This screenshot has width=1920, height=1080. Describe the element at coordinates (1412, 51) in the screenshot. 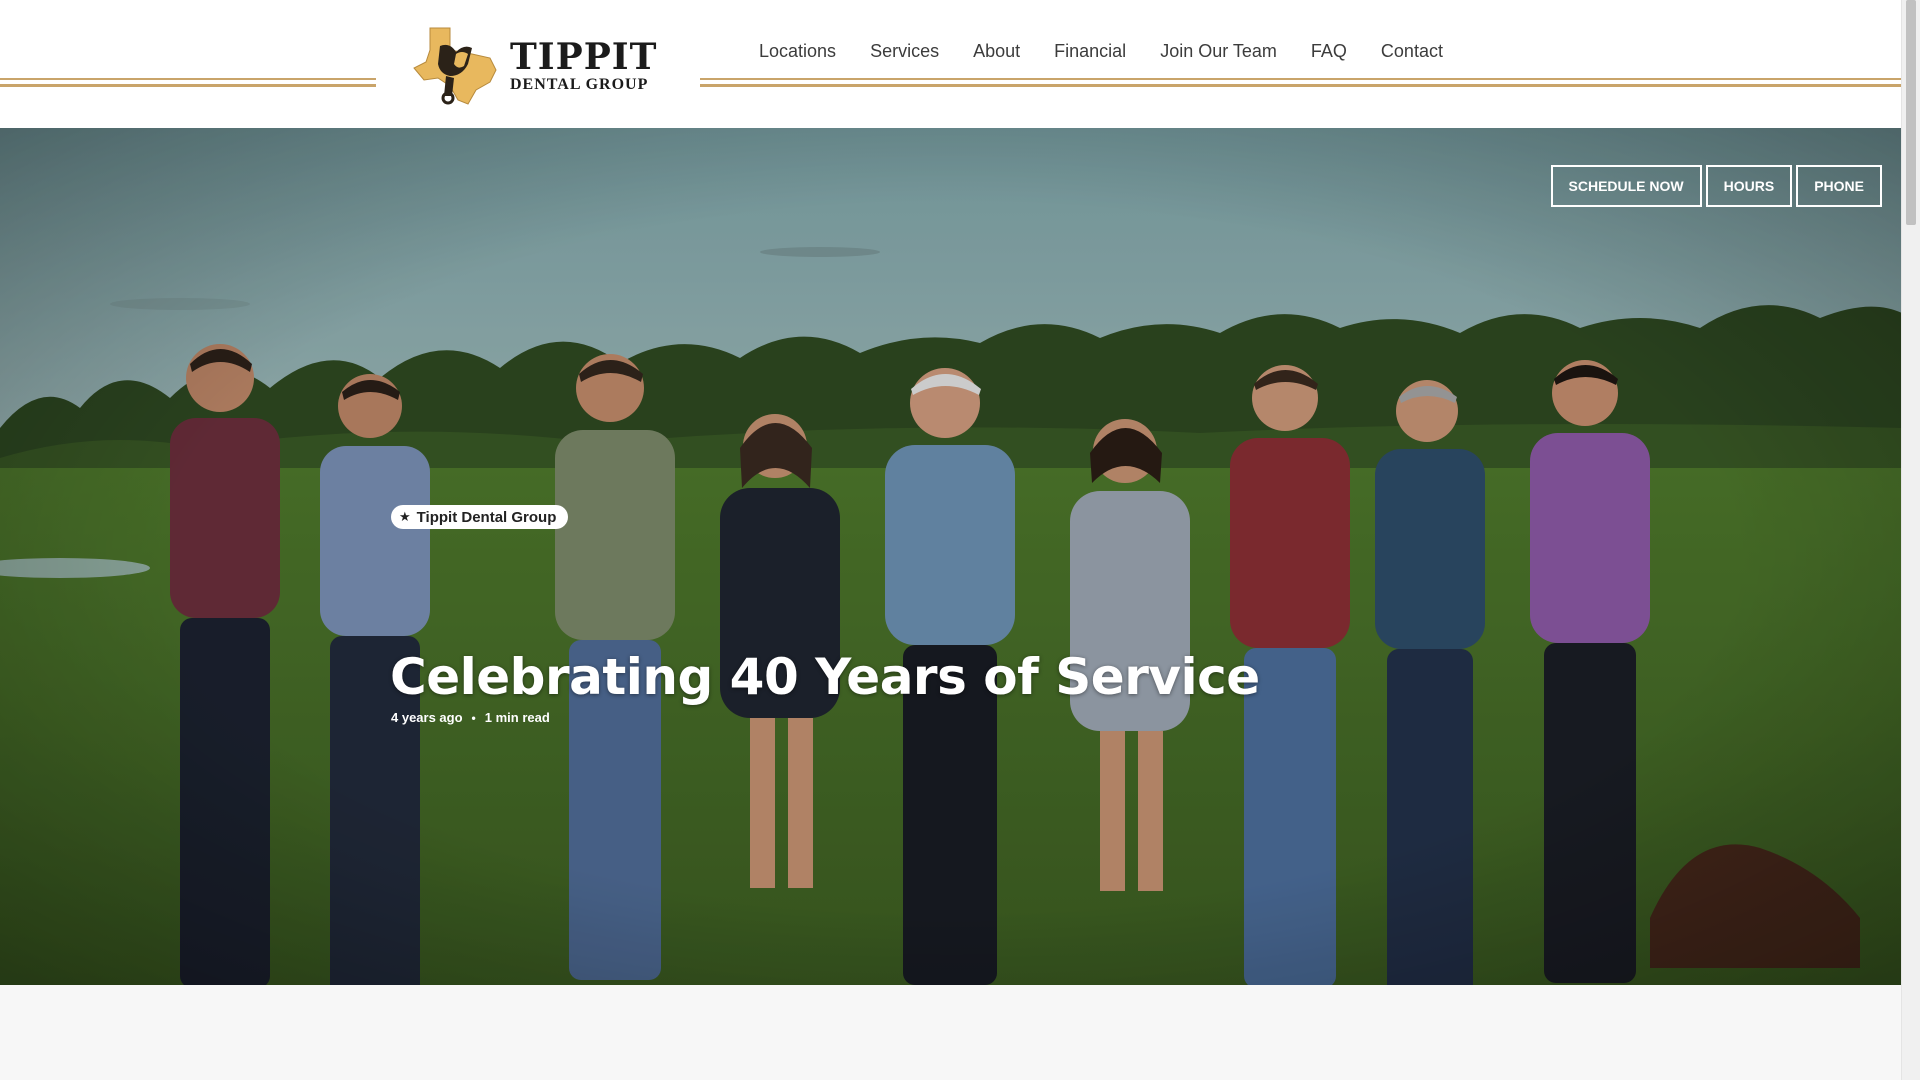

I see `nav-contact: Contact` at that location.